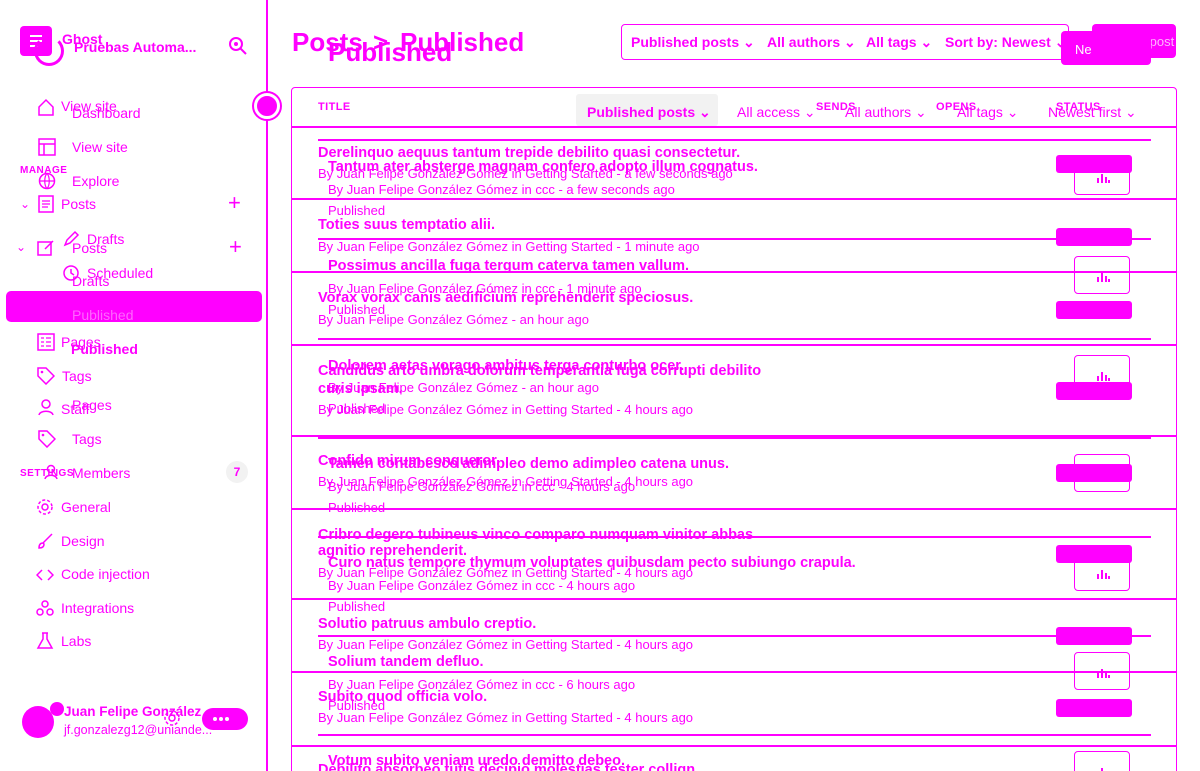 This screenshot has width=1200, height=771. I want to click on site-logo-icon, so click(49, 51).